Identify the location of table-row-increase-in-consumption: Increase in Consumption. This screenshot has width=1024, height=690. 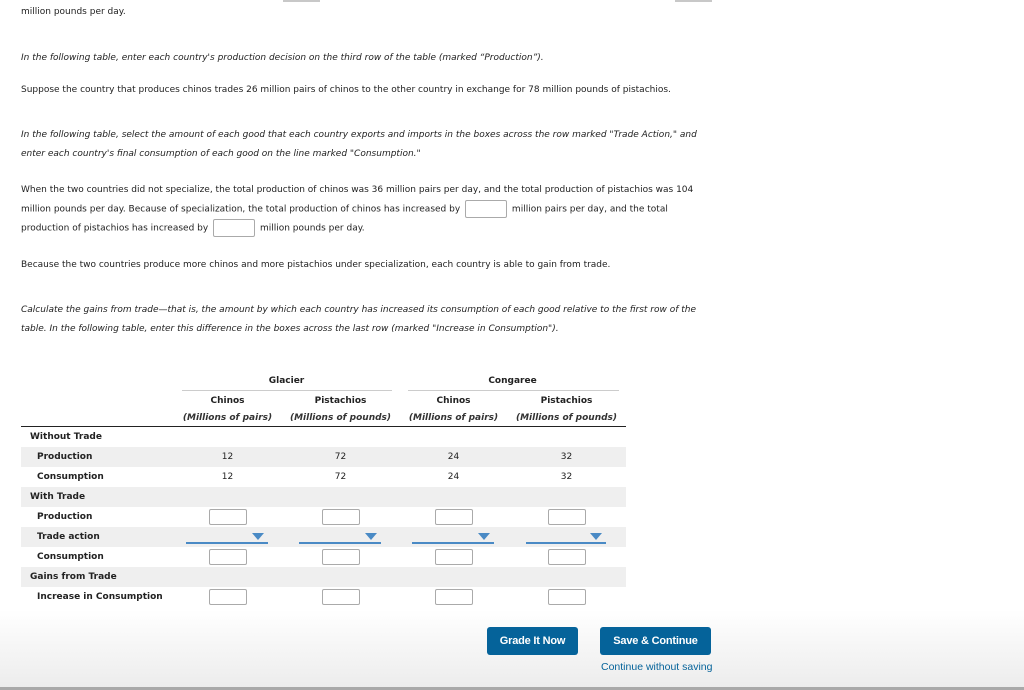
(323, 597).